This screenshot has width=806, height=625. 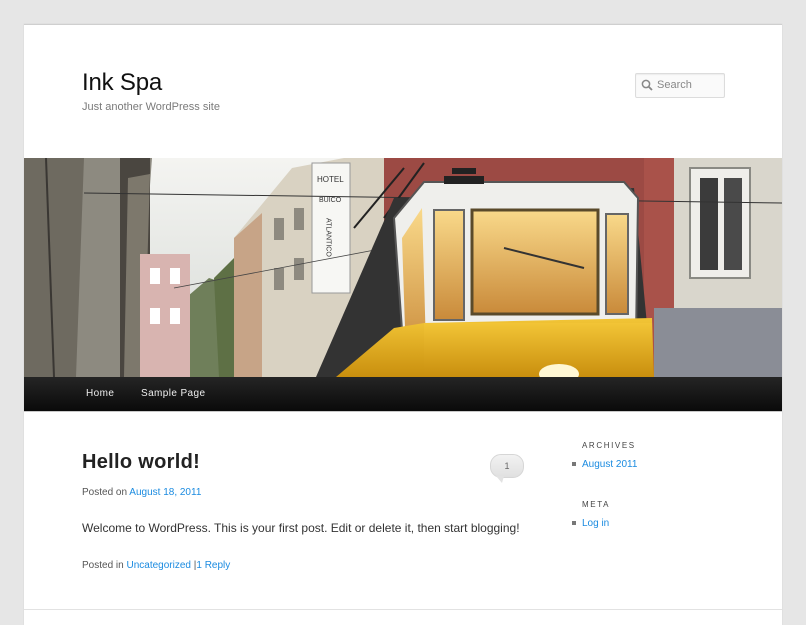 I want to click on post-date-link: August 18, 2011, so click(x=165, y=492).